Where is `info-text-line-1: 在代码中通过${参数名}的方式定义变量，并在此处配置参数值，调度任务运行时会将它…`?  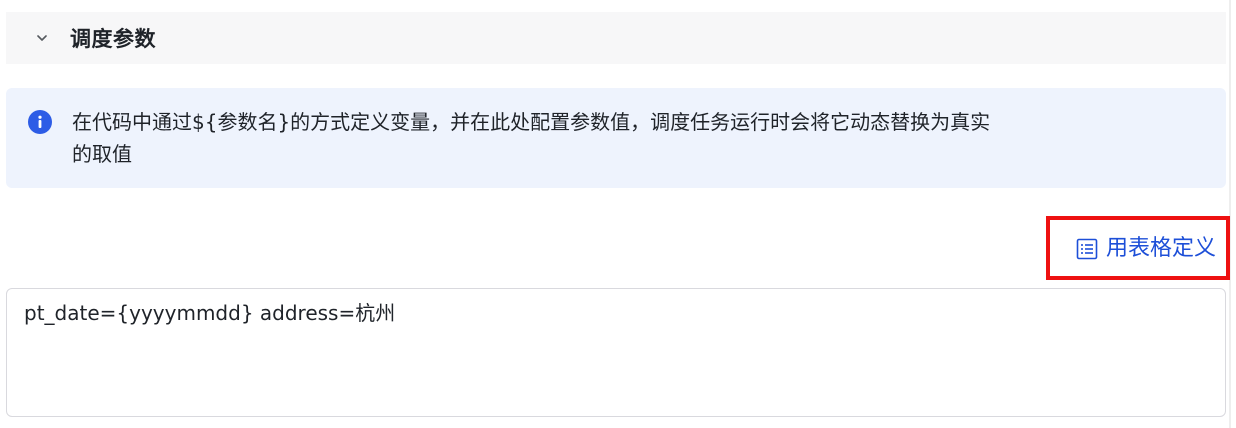
info-text-line-1: 在代码中通过${参数名}的方式定义变量，并在此处配置参数值，调度任务运行时会将它… is located at coordinates (531, 122).